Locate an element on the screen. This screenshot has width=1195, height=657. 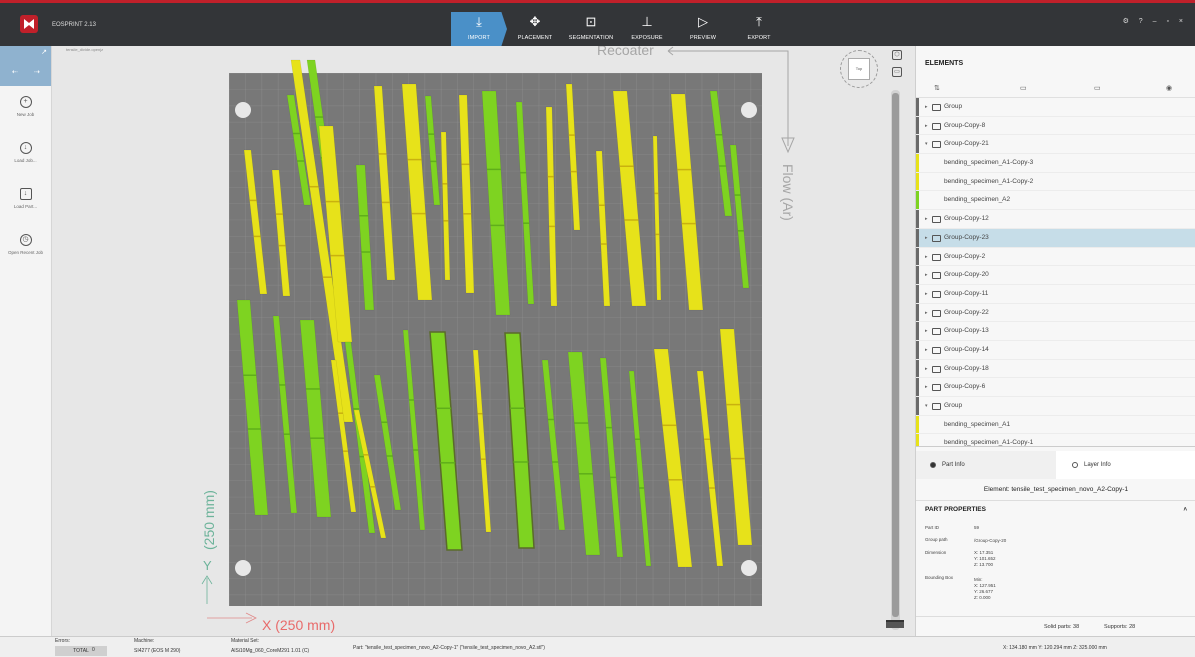
tree-group-item: ▸ Group-Copy-8 is located at coordinates (1055, 126).